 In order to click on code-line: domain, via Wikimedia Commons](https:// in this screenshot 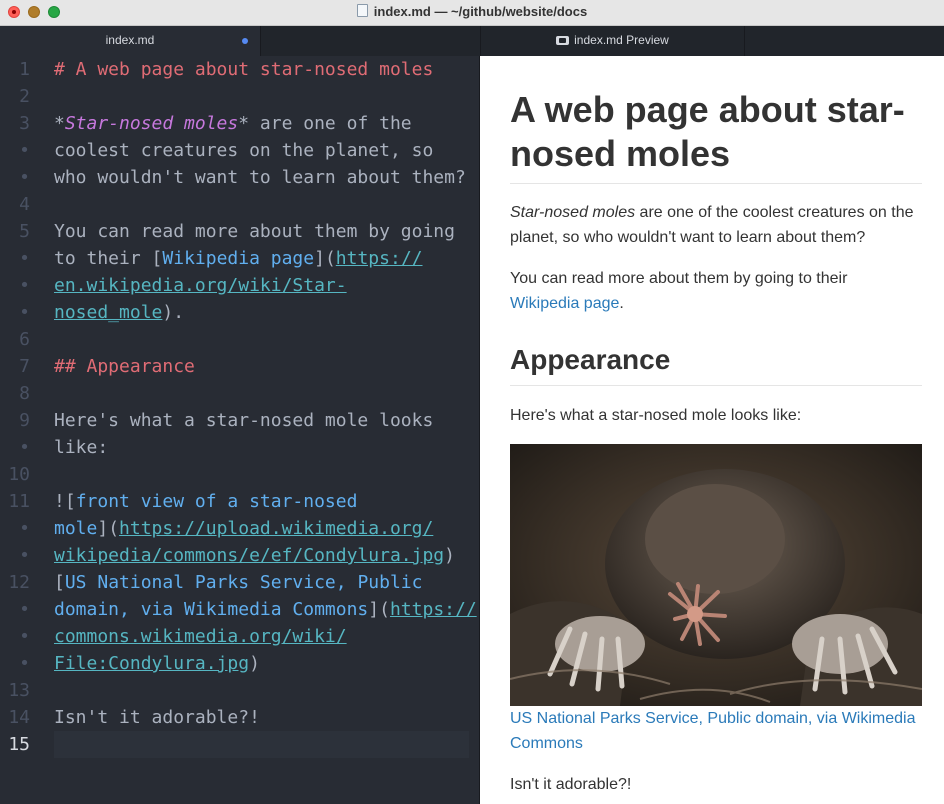, I will do `click(265, 609)`.